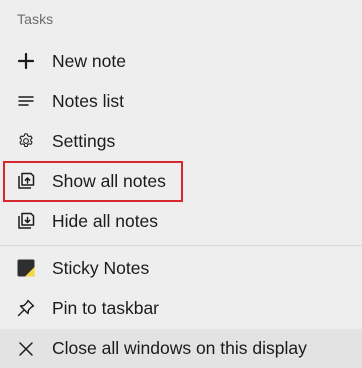 This screenshot has height=368, width=362. I want to click on hide-notes-icon, so click(26, 221).